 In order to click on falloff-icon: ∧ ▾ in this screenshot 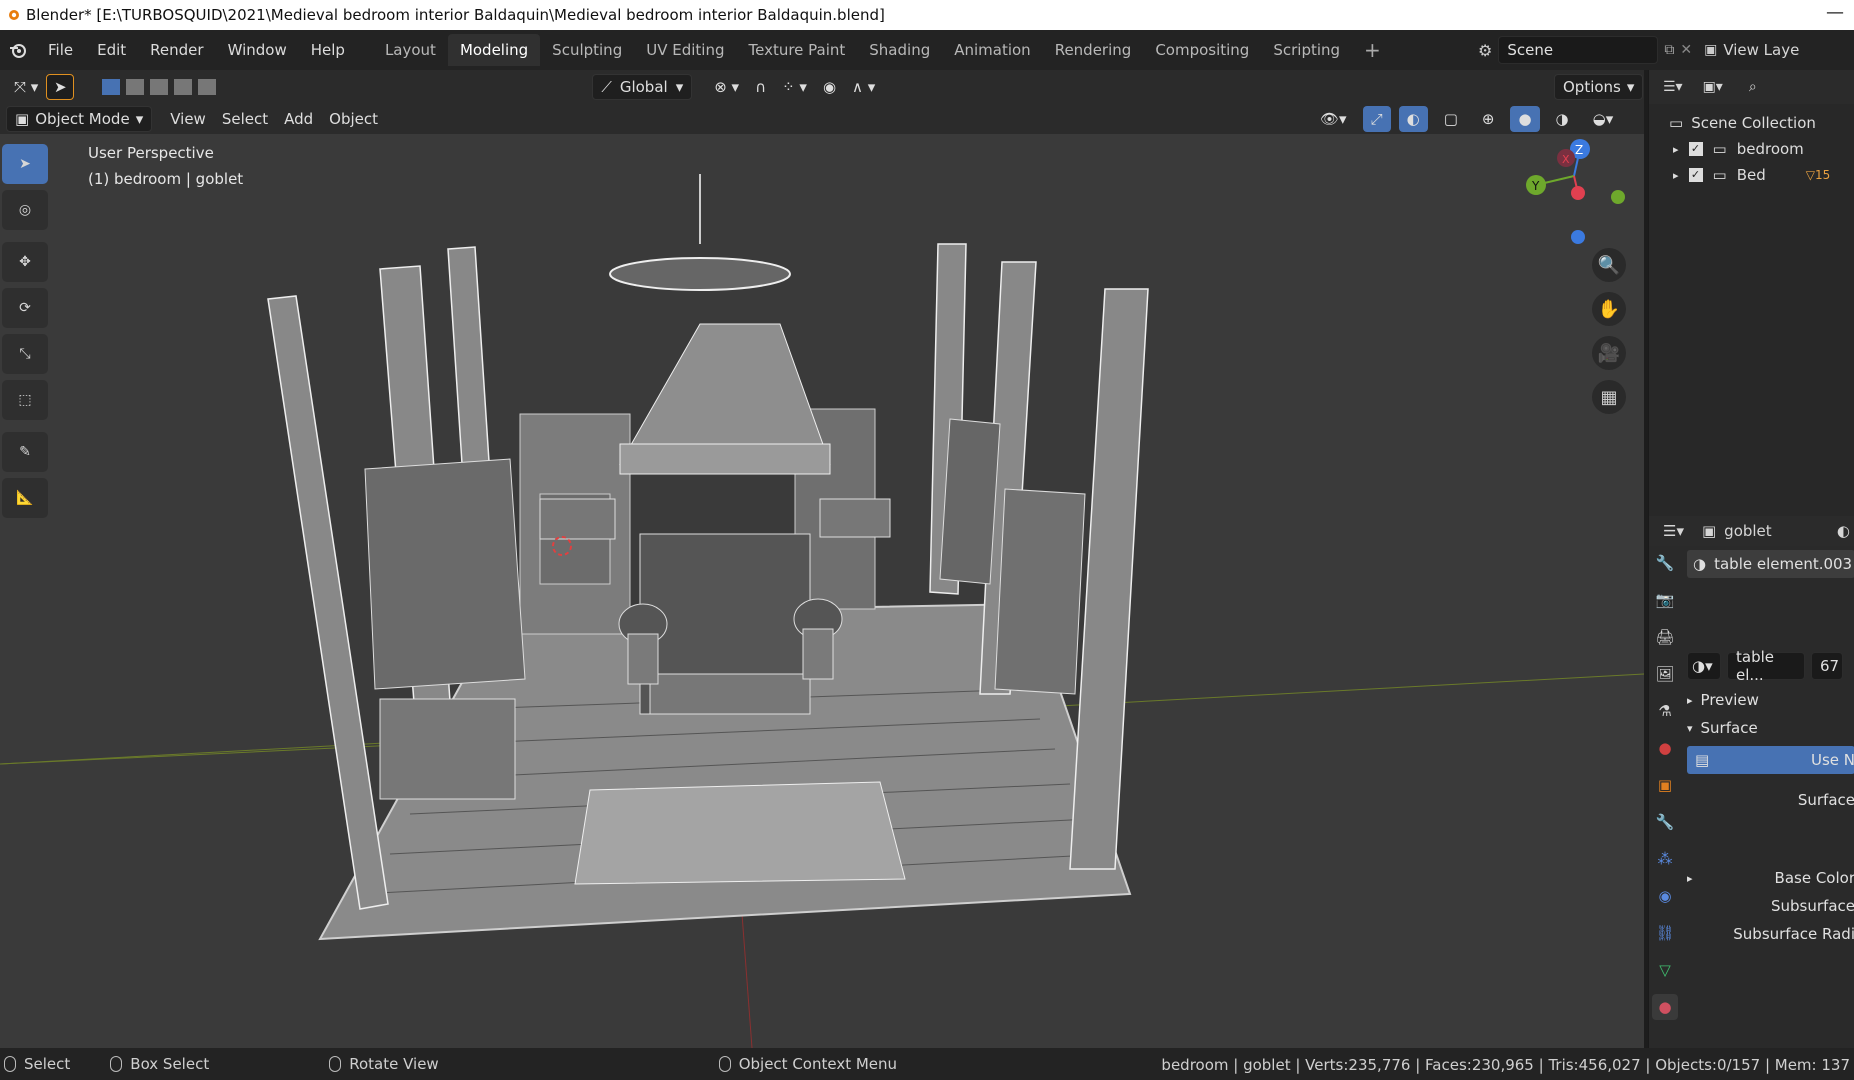, I will do `click(863, 87)`.